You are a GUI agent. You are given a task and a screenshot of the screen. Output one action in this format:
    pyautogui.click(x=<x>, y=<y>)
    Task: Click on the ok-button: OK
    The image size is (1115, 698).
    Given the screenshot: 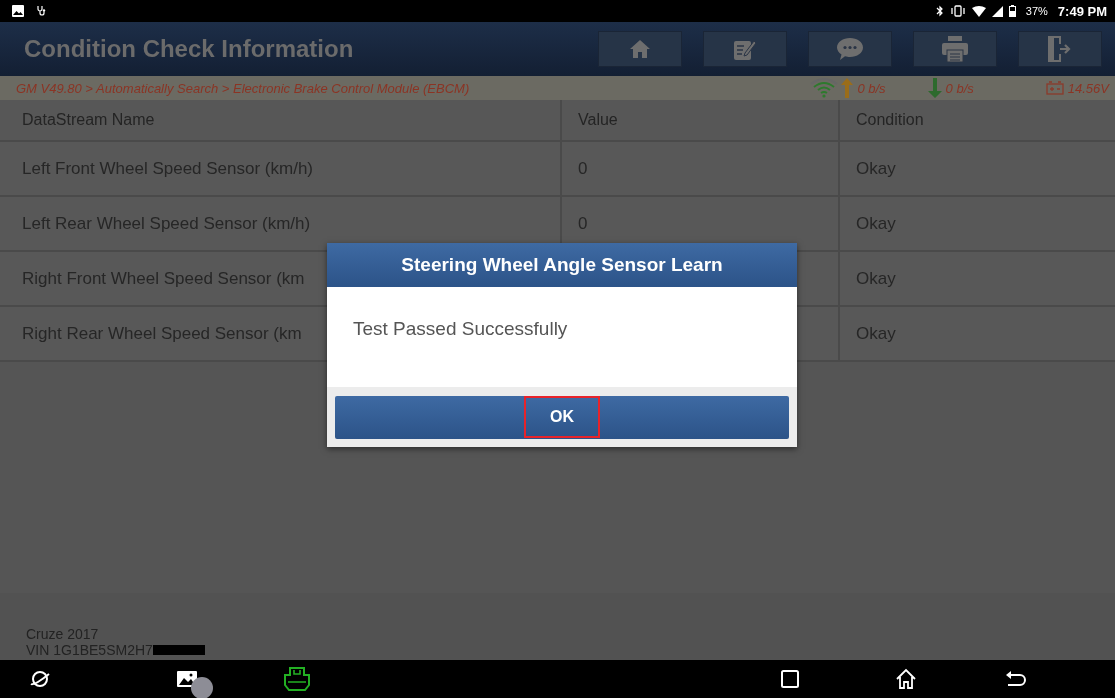 What is the action you would take?
    pyautogui.click(x=562, y=417)
    